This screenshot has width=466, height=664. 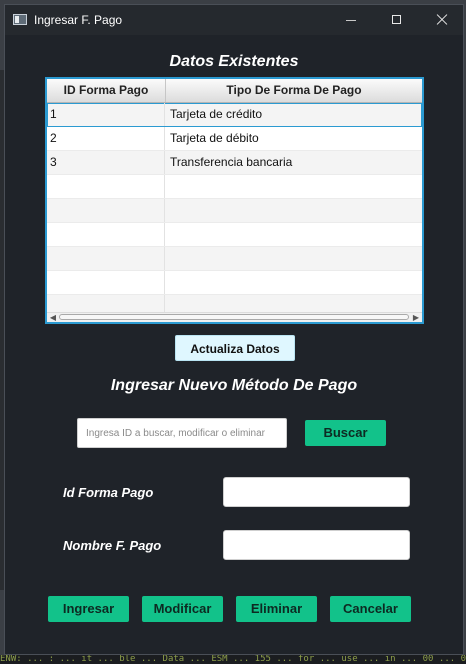 What do you see at coordinates (235, 348) in the screenshot?
I see `actualiza-datos-button: Actualiza Datos` at bounding box center [235, 348].